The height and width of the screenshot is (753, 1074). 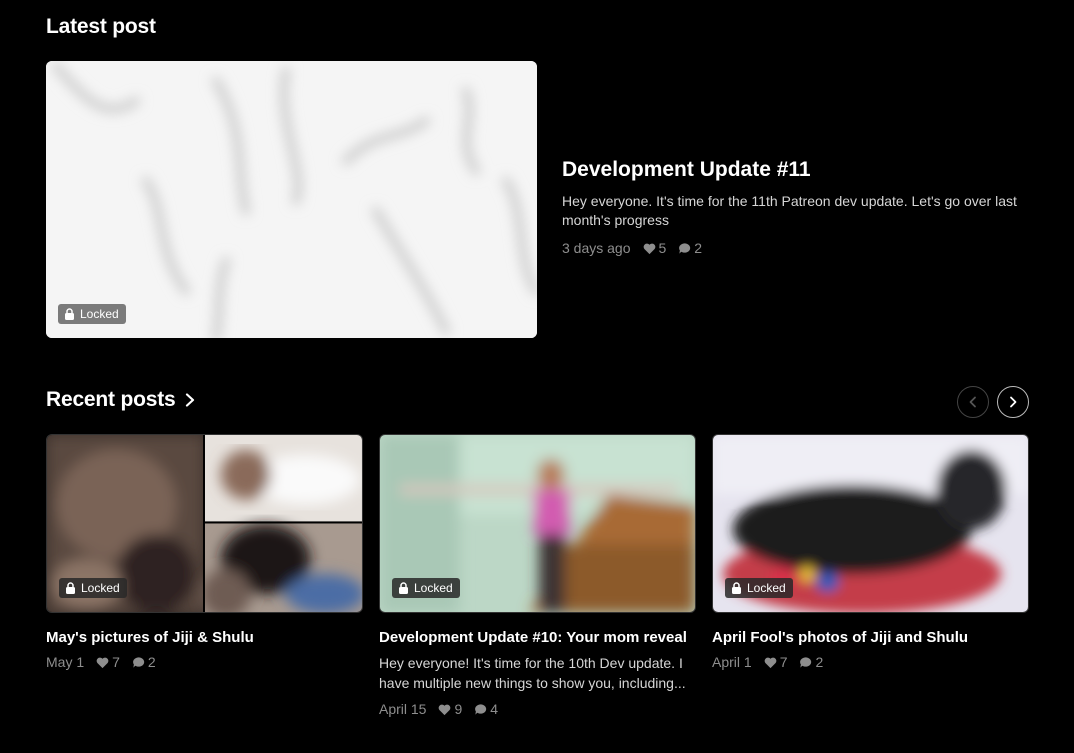 I want to click on recent-post-meta: May 1 7 2, so click(x=204, y=662).